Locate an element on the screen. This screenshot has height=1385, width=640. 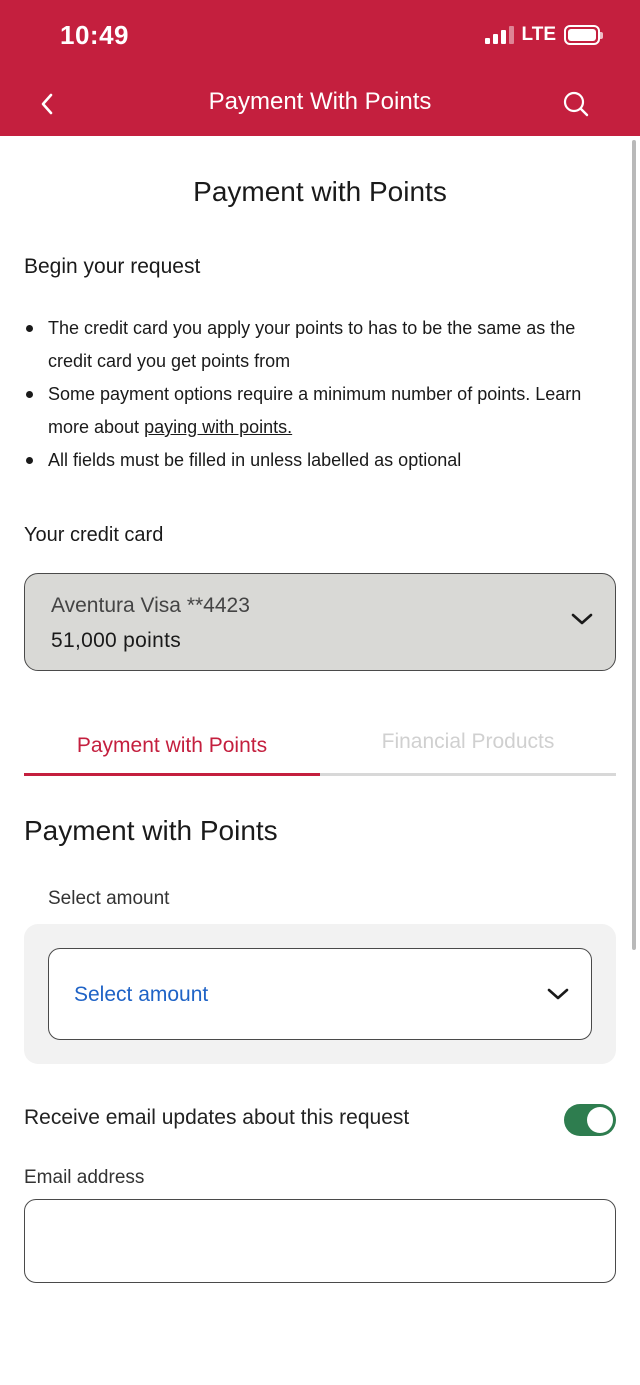
amount-select: Select amount is located at coordinates (320, 994).